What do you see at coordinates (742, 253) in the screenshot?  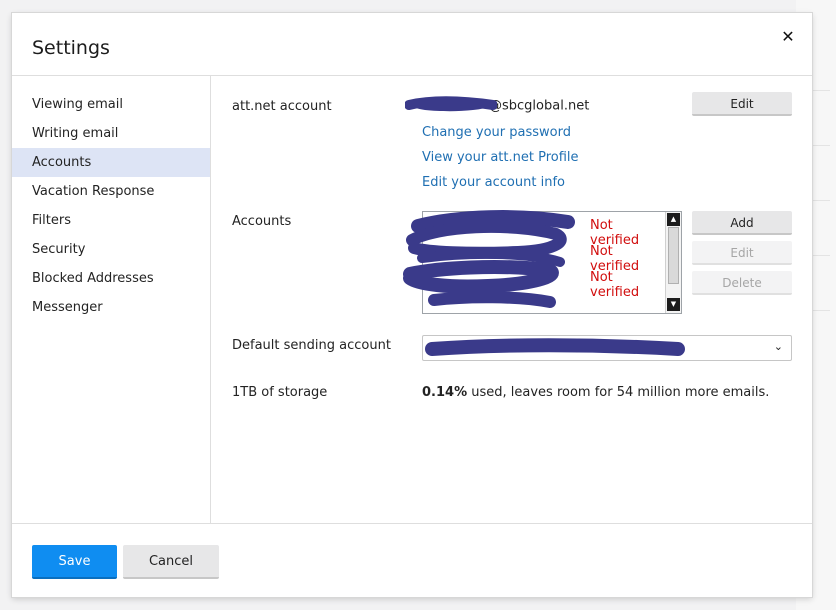 I see `edit-account-button: Edit` at bounding box center [742, 253].